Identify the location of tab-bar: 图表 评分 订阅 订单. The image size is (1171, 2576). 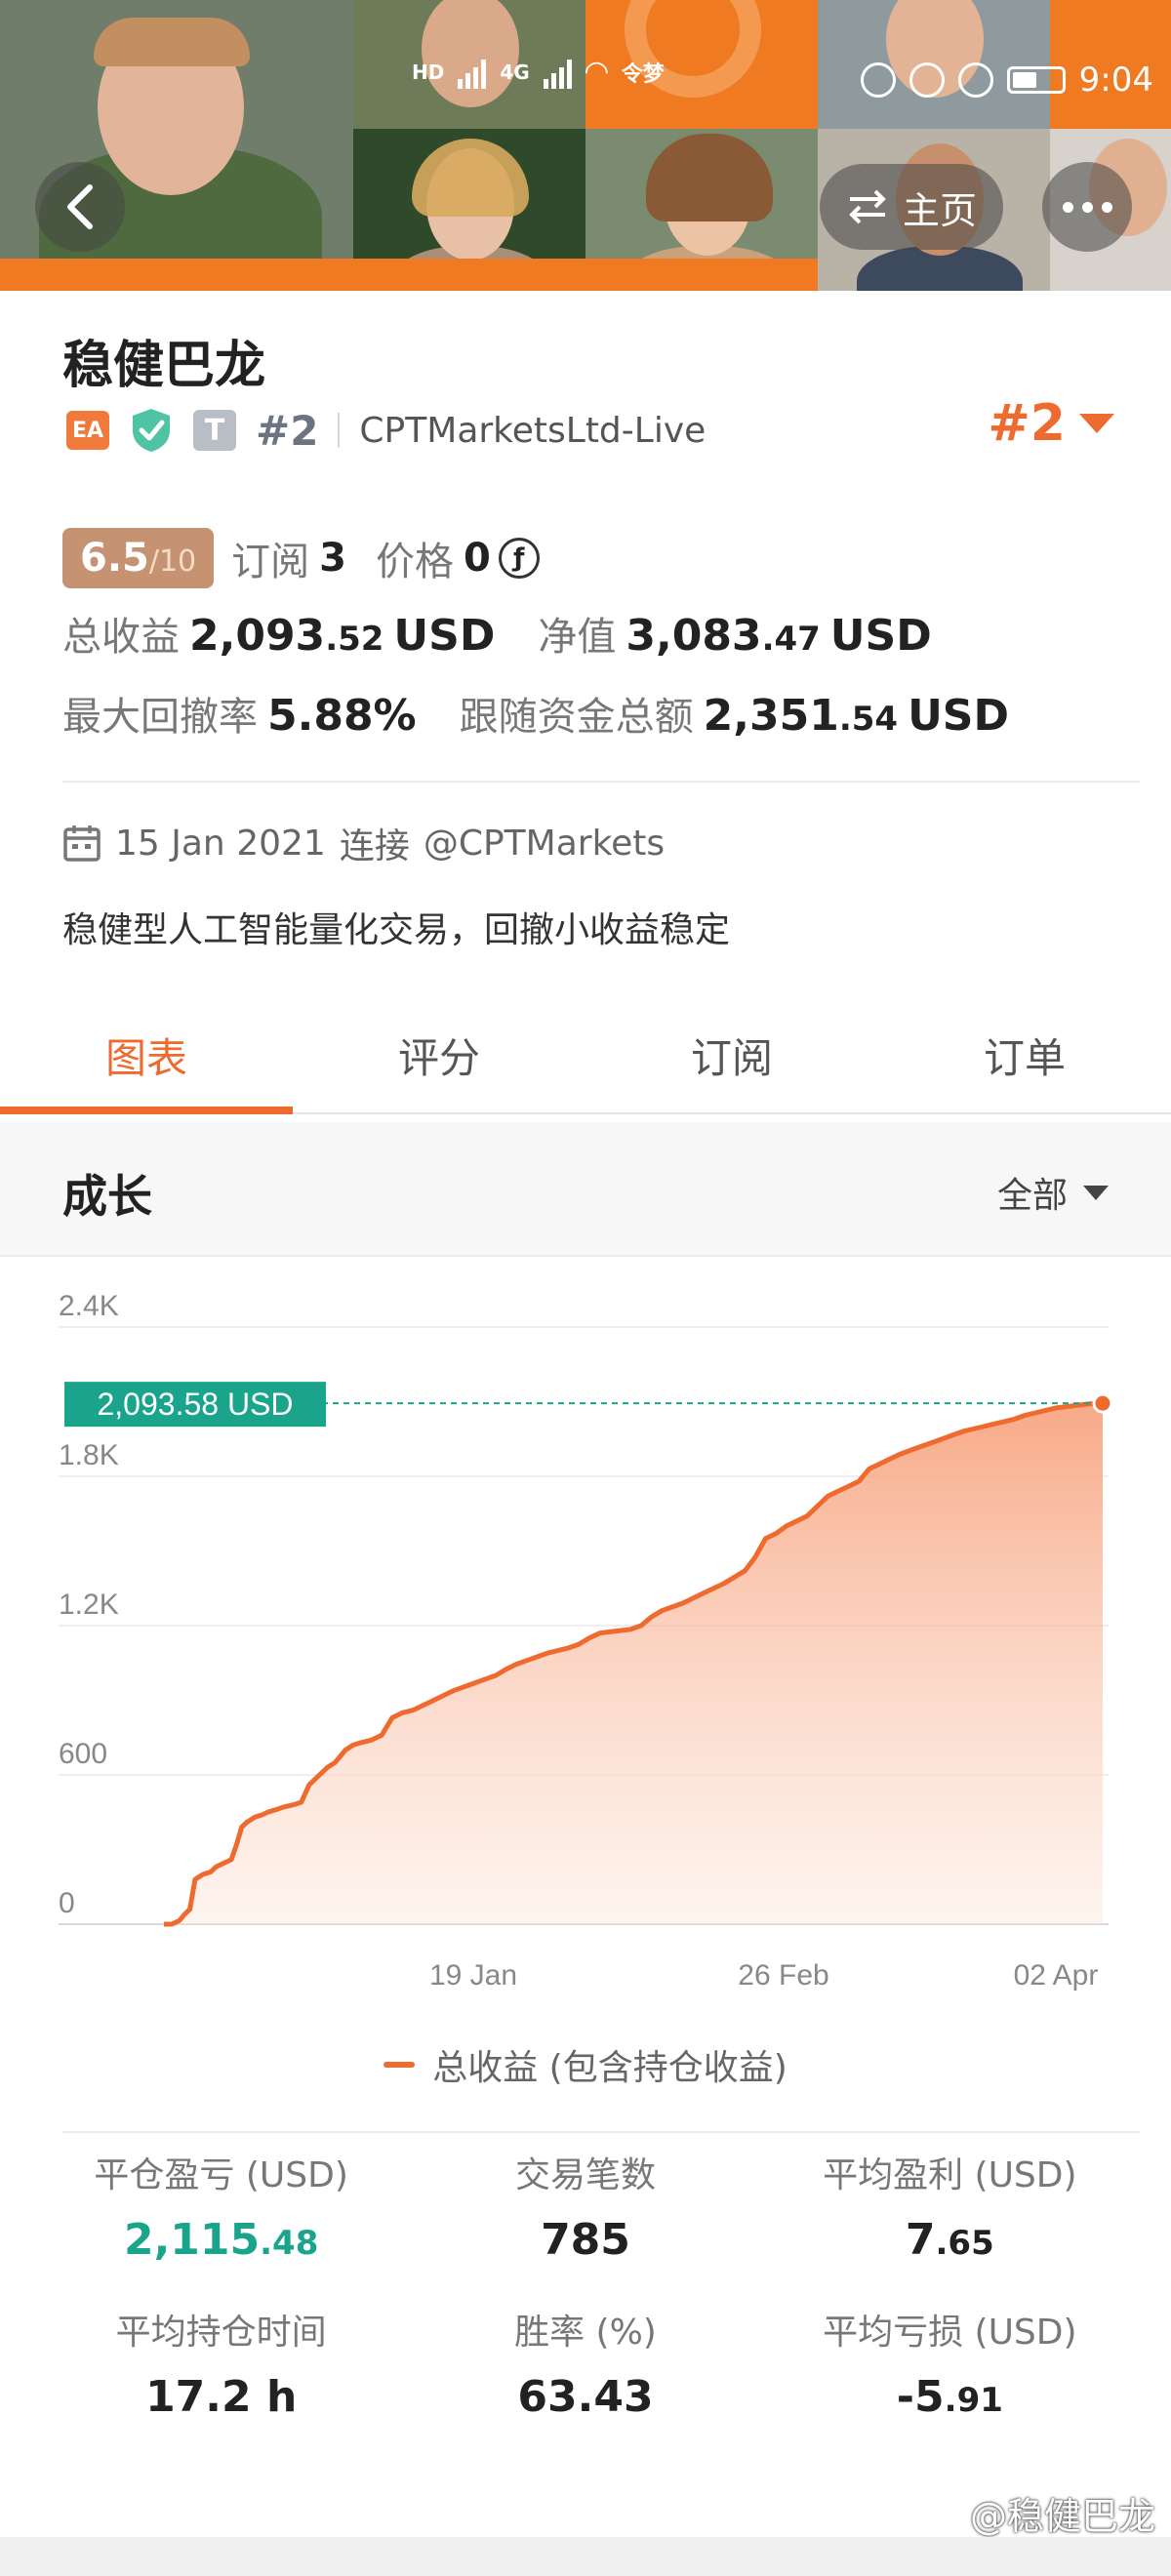
(585, 1055).